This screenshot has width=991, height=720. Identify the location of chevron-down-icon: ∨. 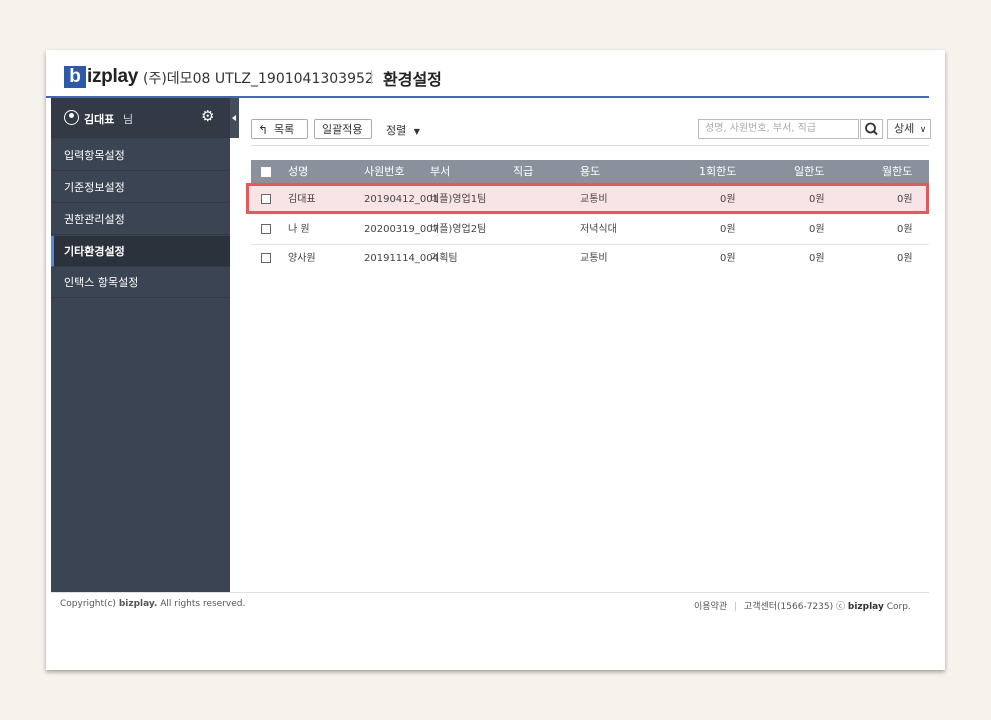
(923, 130).